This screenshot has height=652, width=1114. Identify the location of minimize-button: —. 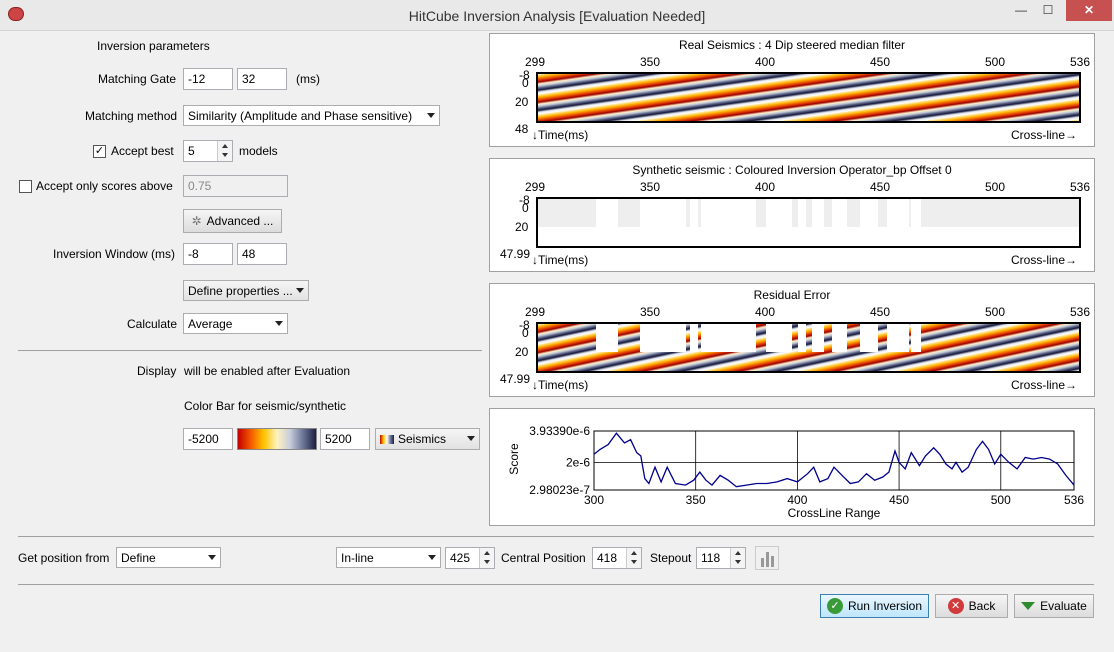
(1021, 10).